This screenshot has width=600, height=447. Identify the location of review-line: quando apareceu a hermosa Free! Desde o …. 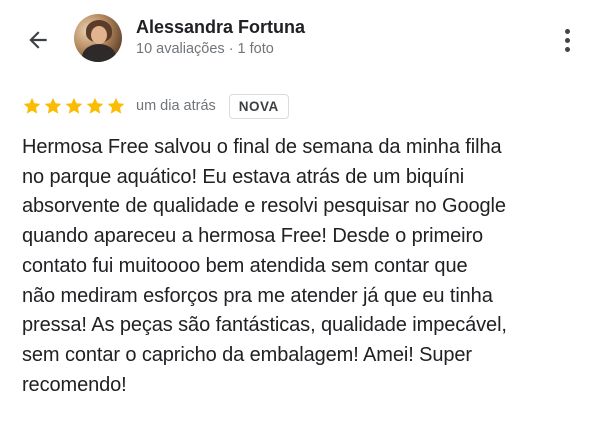
(253, 236).